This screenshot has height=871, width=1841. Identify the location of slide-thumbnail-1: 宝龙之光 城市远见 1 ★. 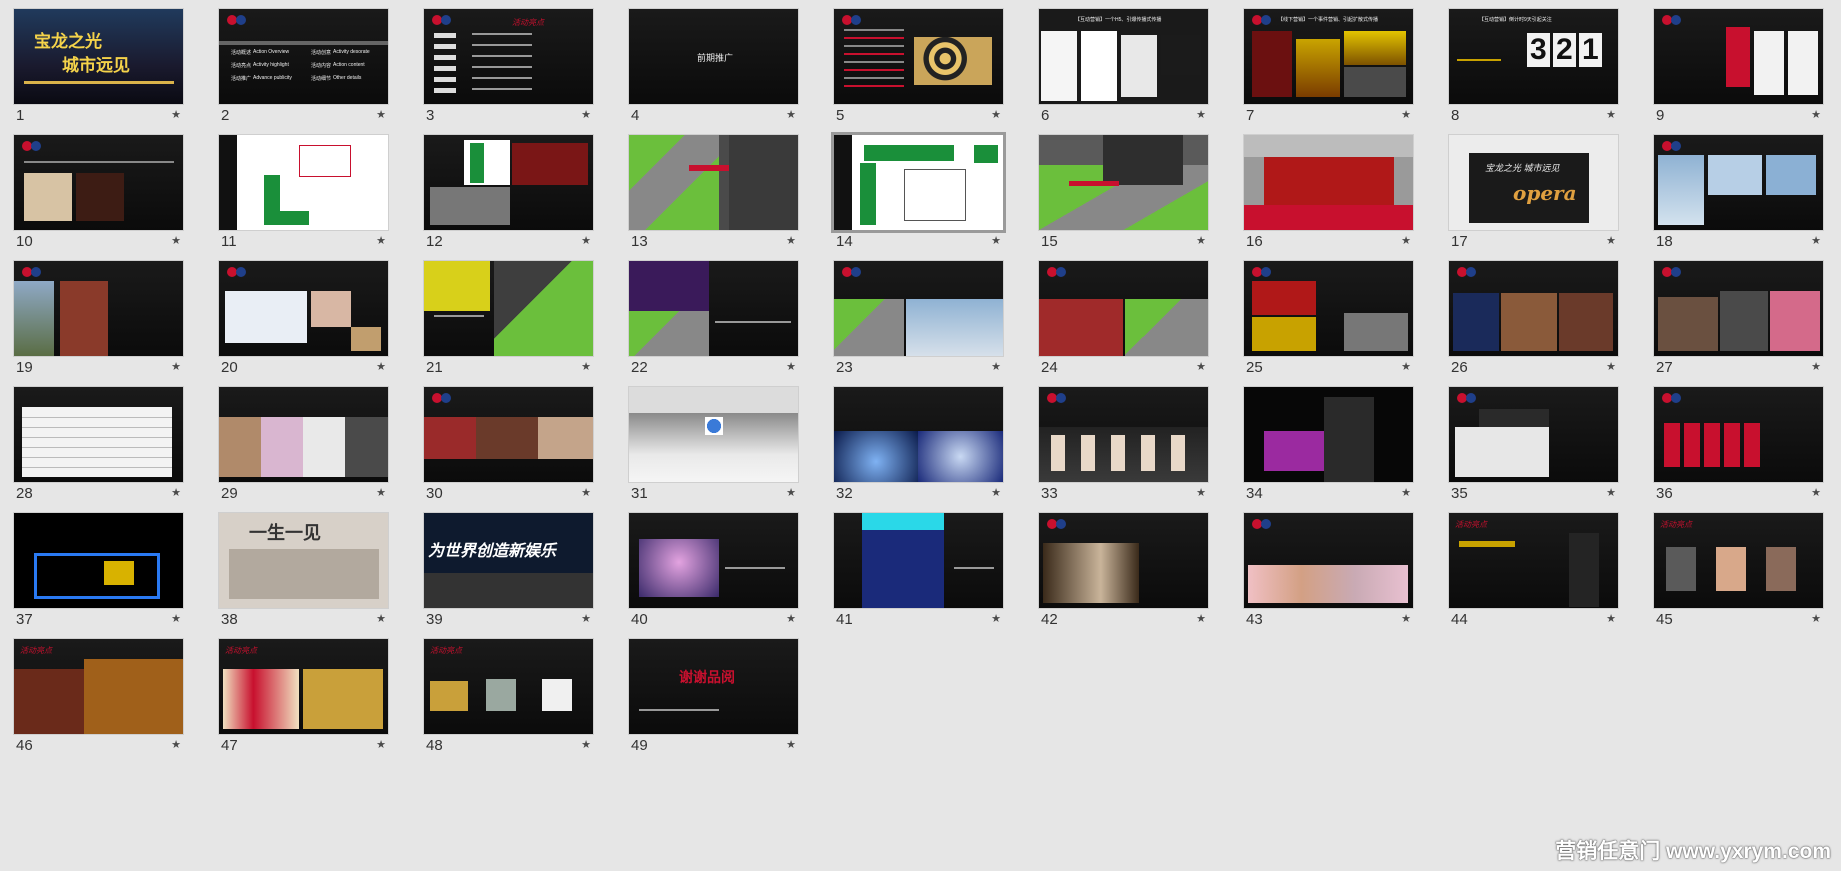
(98, 66).